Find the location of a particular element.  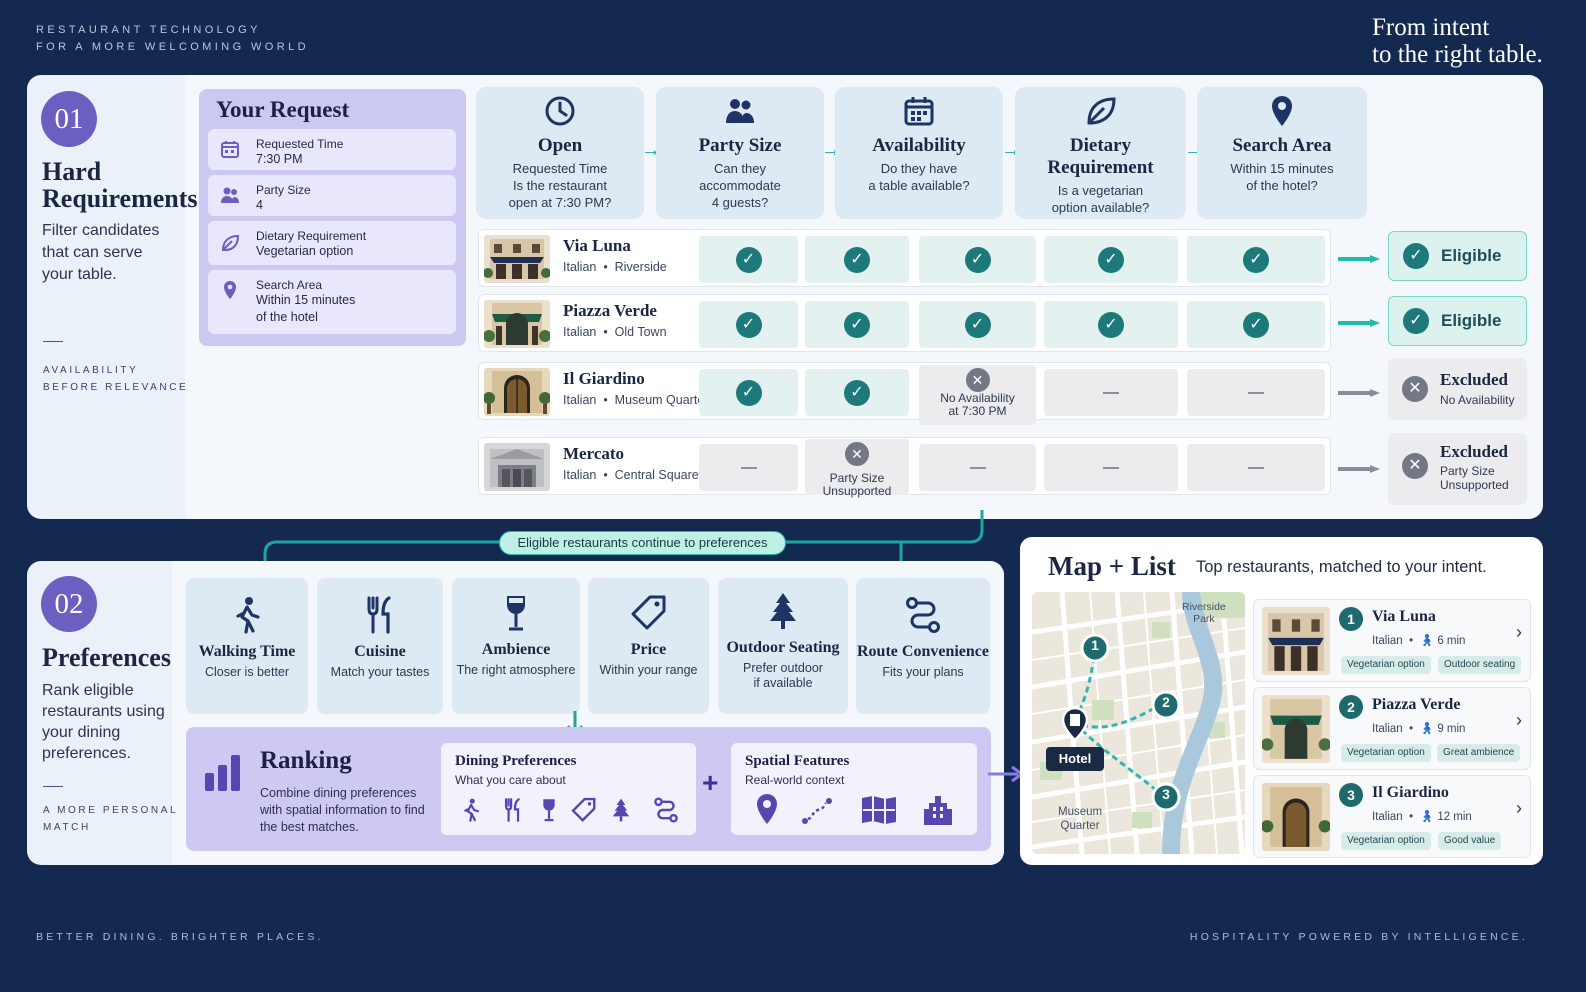

pref-walking-time: Walking Time Closer is better is located at coordinates (247, 646).